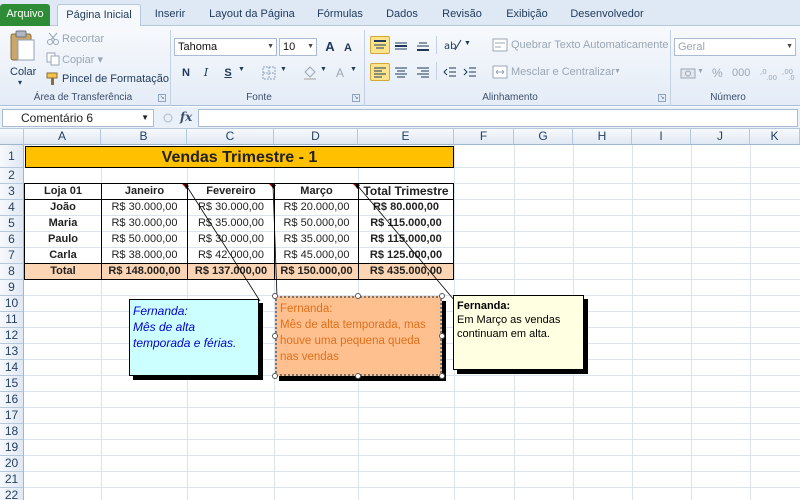 The width and height of the screenshot is (800, 500). What do you see at coordinates (12, 384) in the screenshot?
I see `row-header: 15` at bounding box center [12, 384].